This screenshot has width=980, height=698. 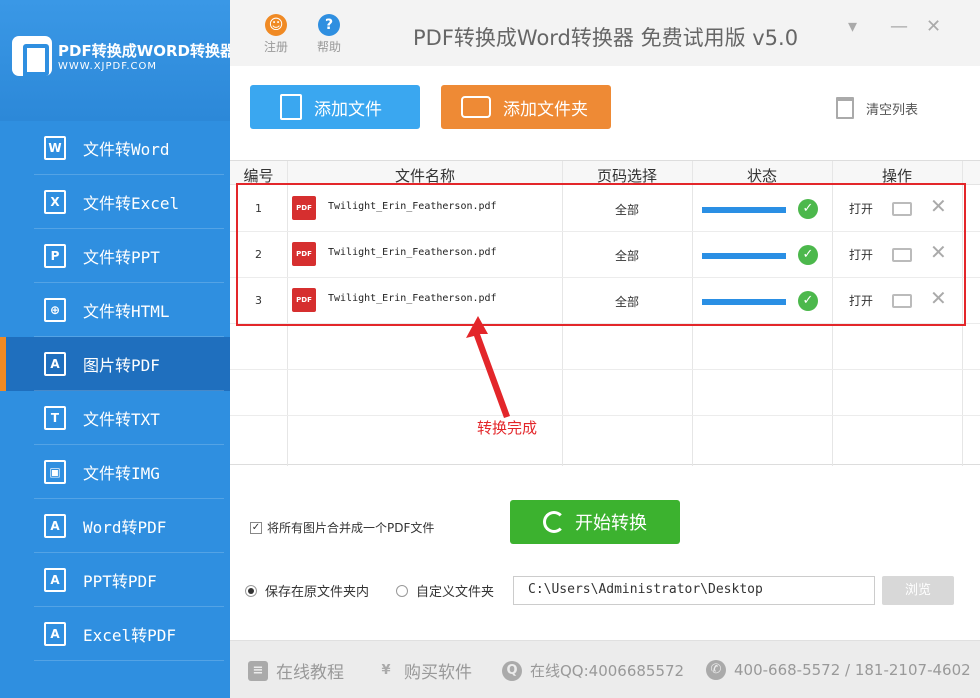 I want to click on tutorial-link: ≡ 在线教程, so click(x=296, y=670).